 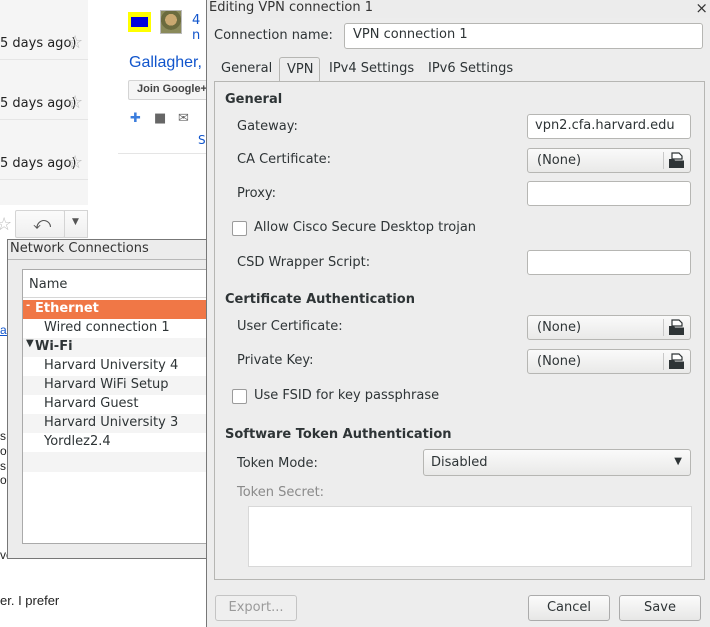 What do you see at coordinates (202, 140) in the screenshot?
I see `see-more-link: S` at bounding box center [202, 140].